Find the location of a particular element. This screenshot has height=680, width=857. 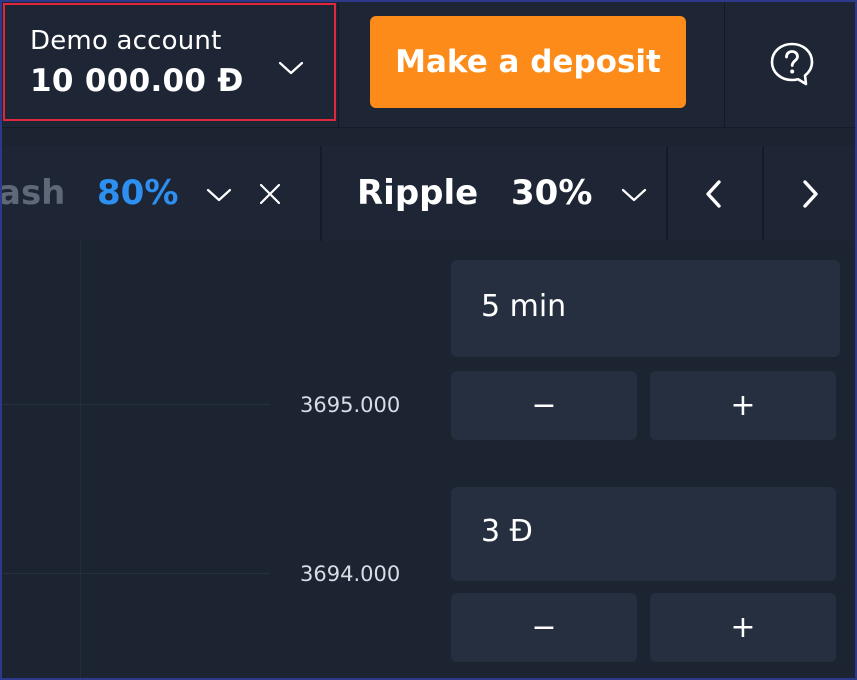

time-increase-button: + is located at coordinates (743, 405).